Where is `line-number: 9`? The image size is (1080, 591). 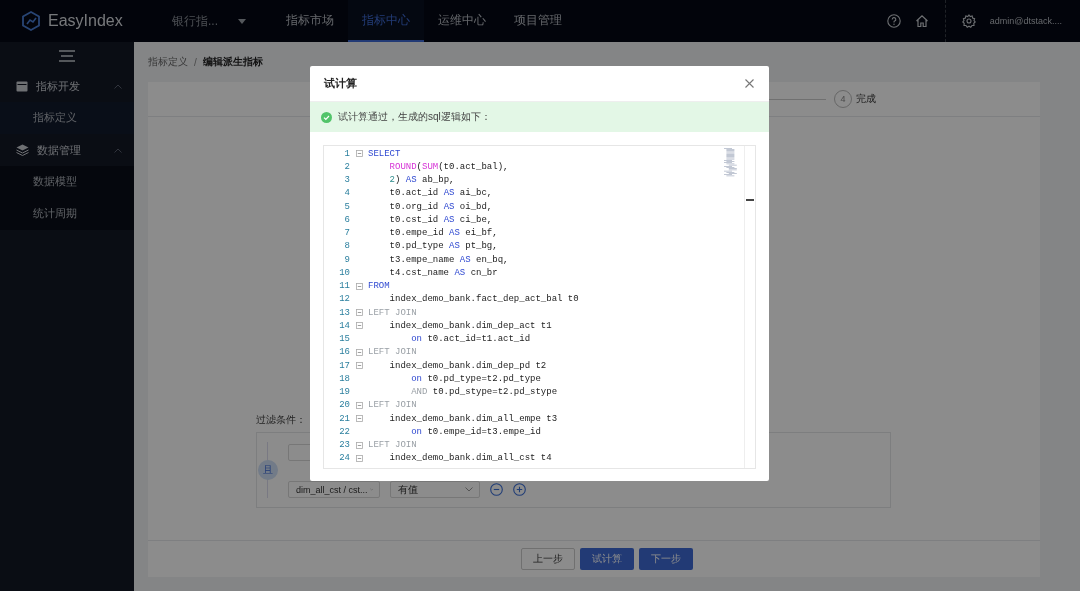 line-number: 9 is located at coordinates (346, 259).